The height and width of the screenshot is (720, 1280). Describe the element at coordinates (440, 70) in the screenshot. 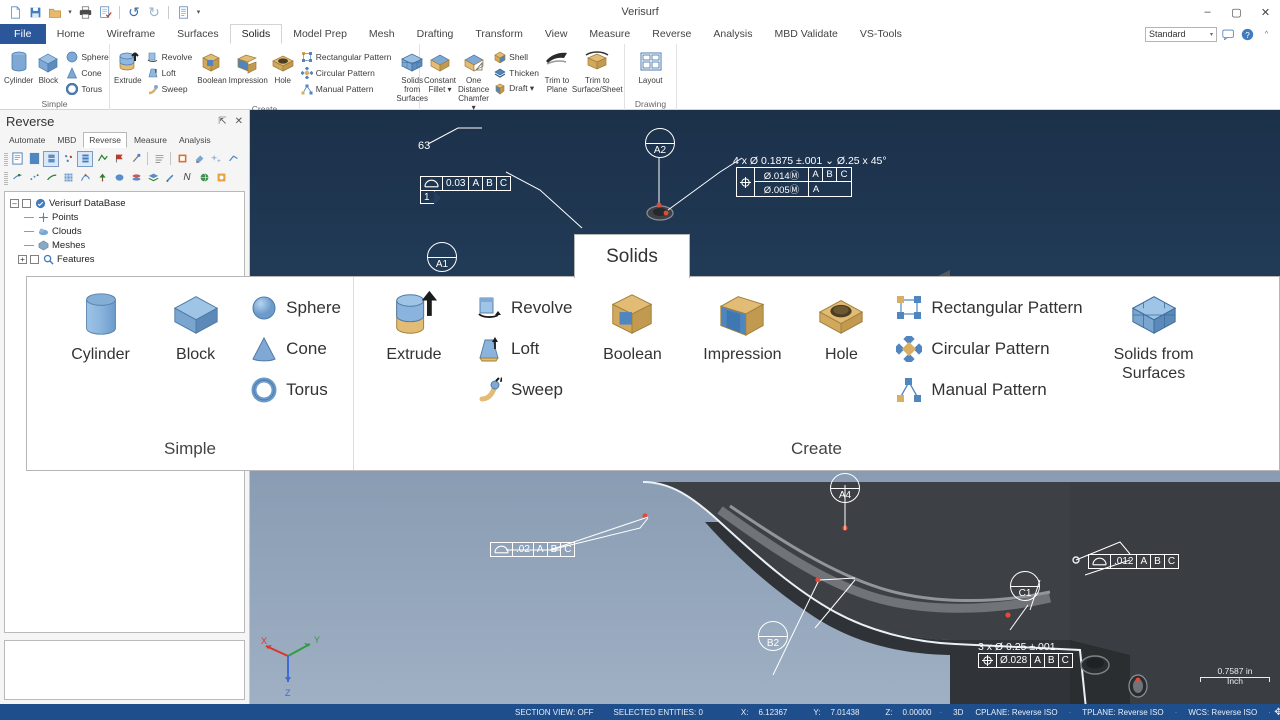

I see `ribbon-constant-fillet-button: Constant Fillet ▾` at that location.